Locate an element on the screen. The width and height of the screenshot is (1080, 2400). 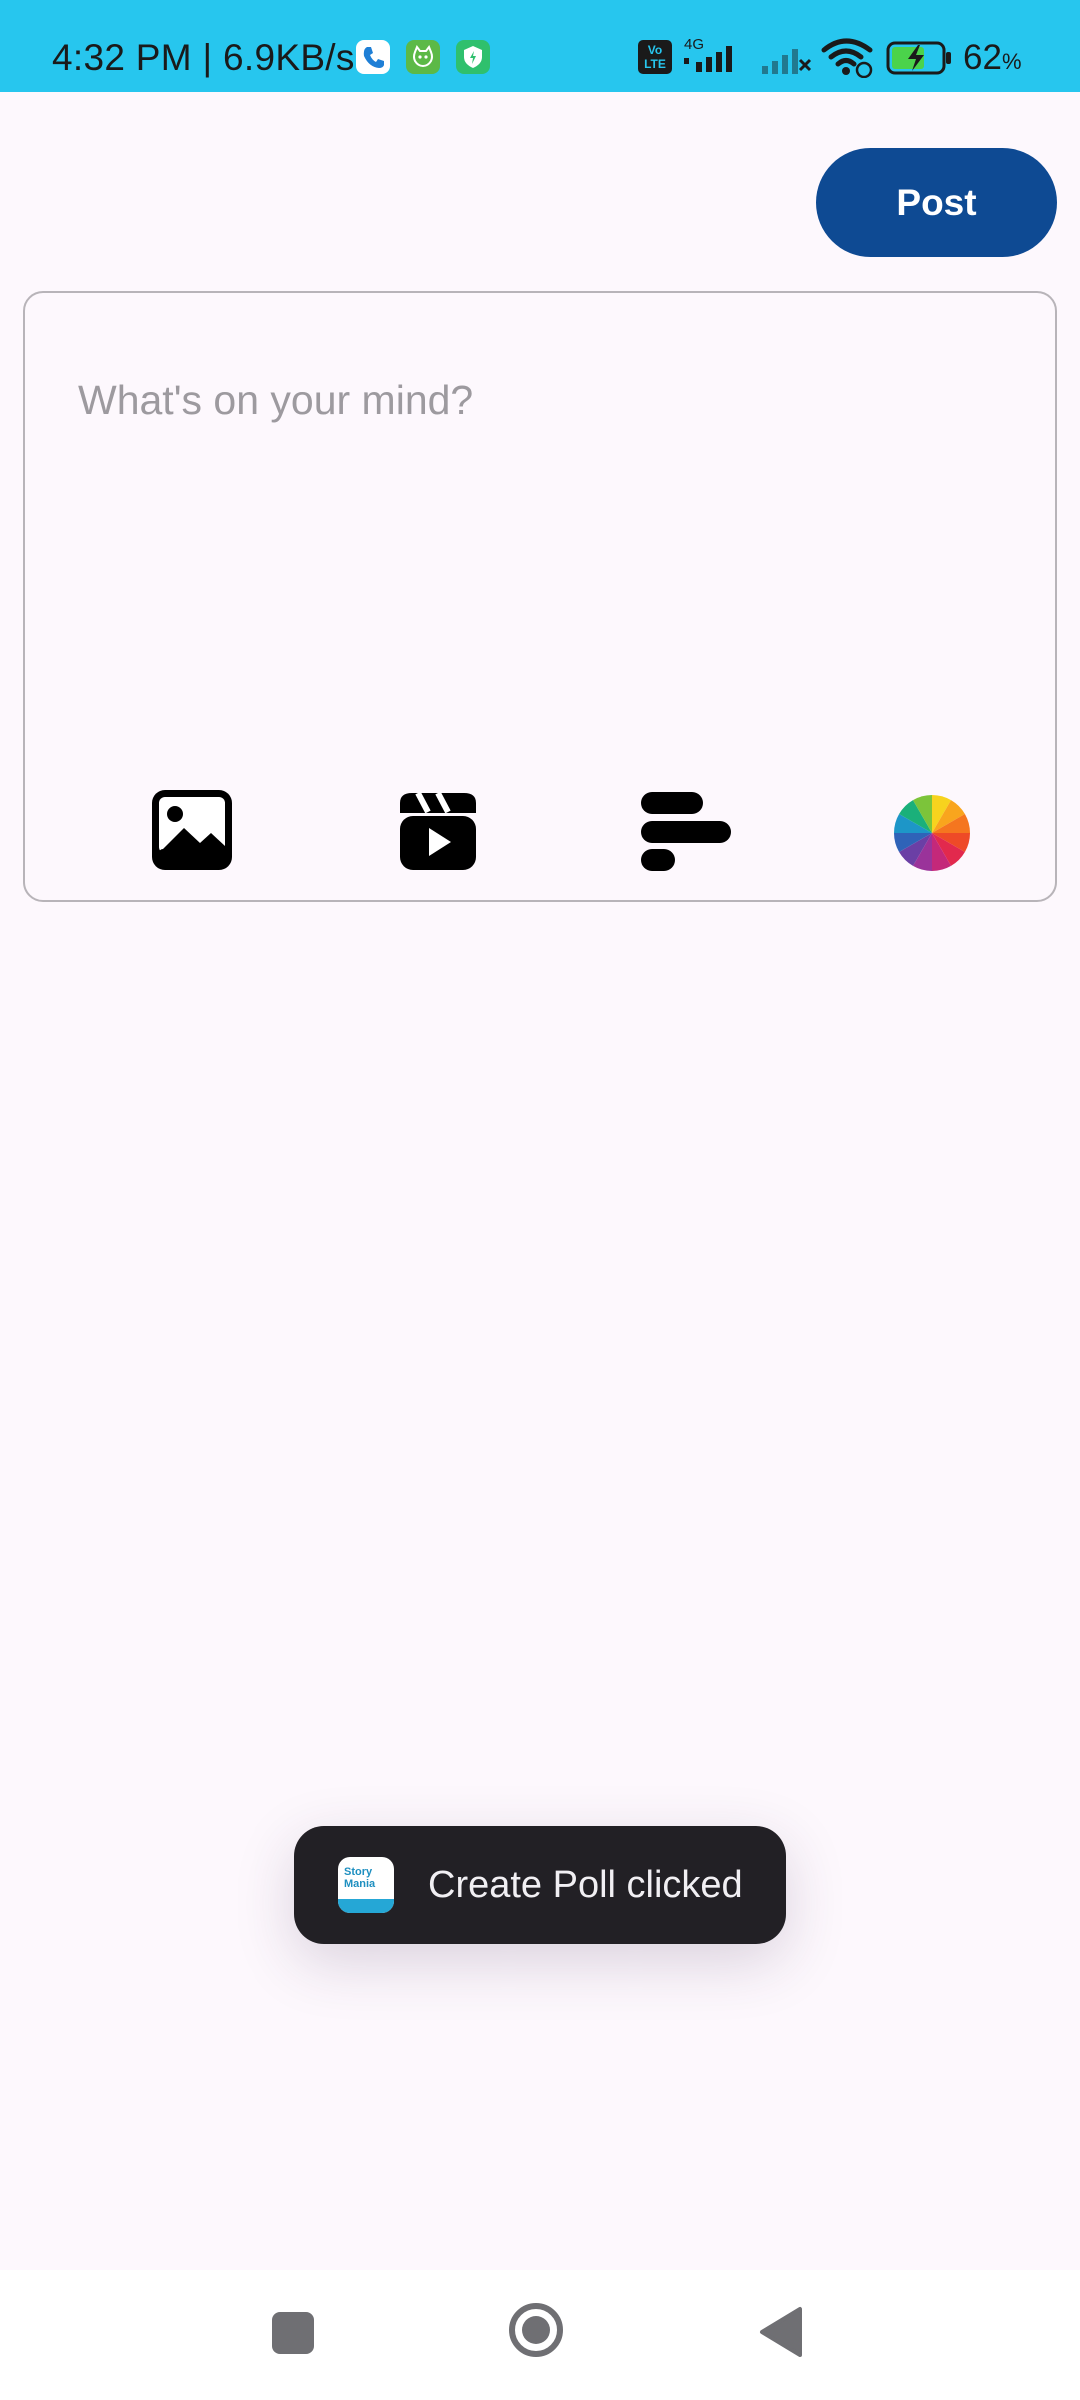
volte-line2: LTE is located at coordinates (655, 64).